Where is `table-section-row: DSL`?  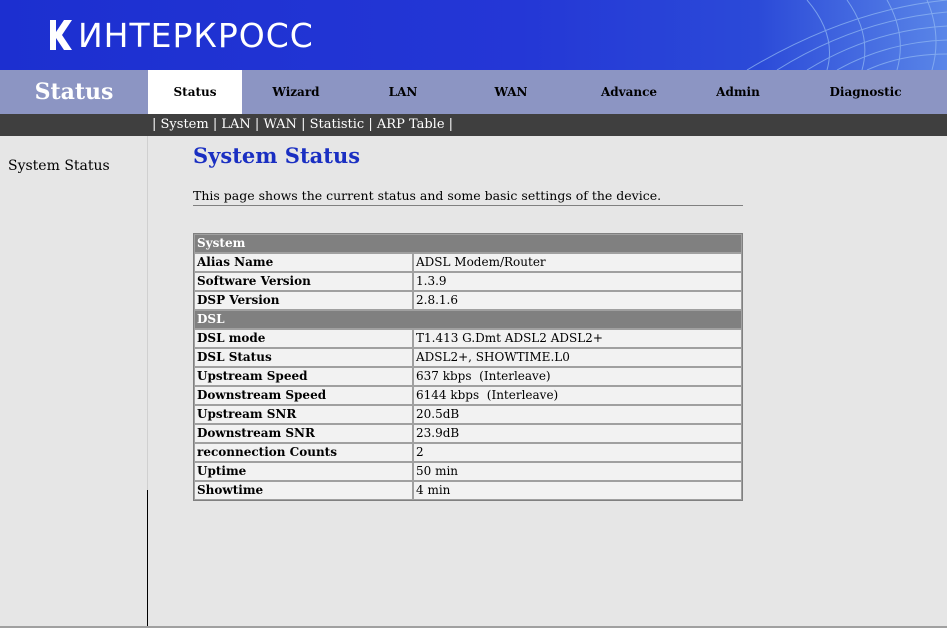 table-section-row: DSL is located at coordinates (468, 319).